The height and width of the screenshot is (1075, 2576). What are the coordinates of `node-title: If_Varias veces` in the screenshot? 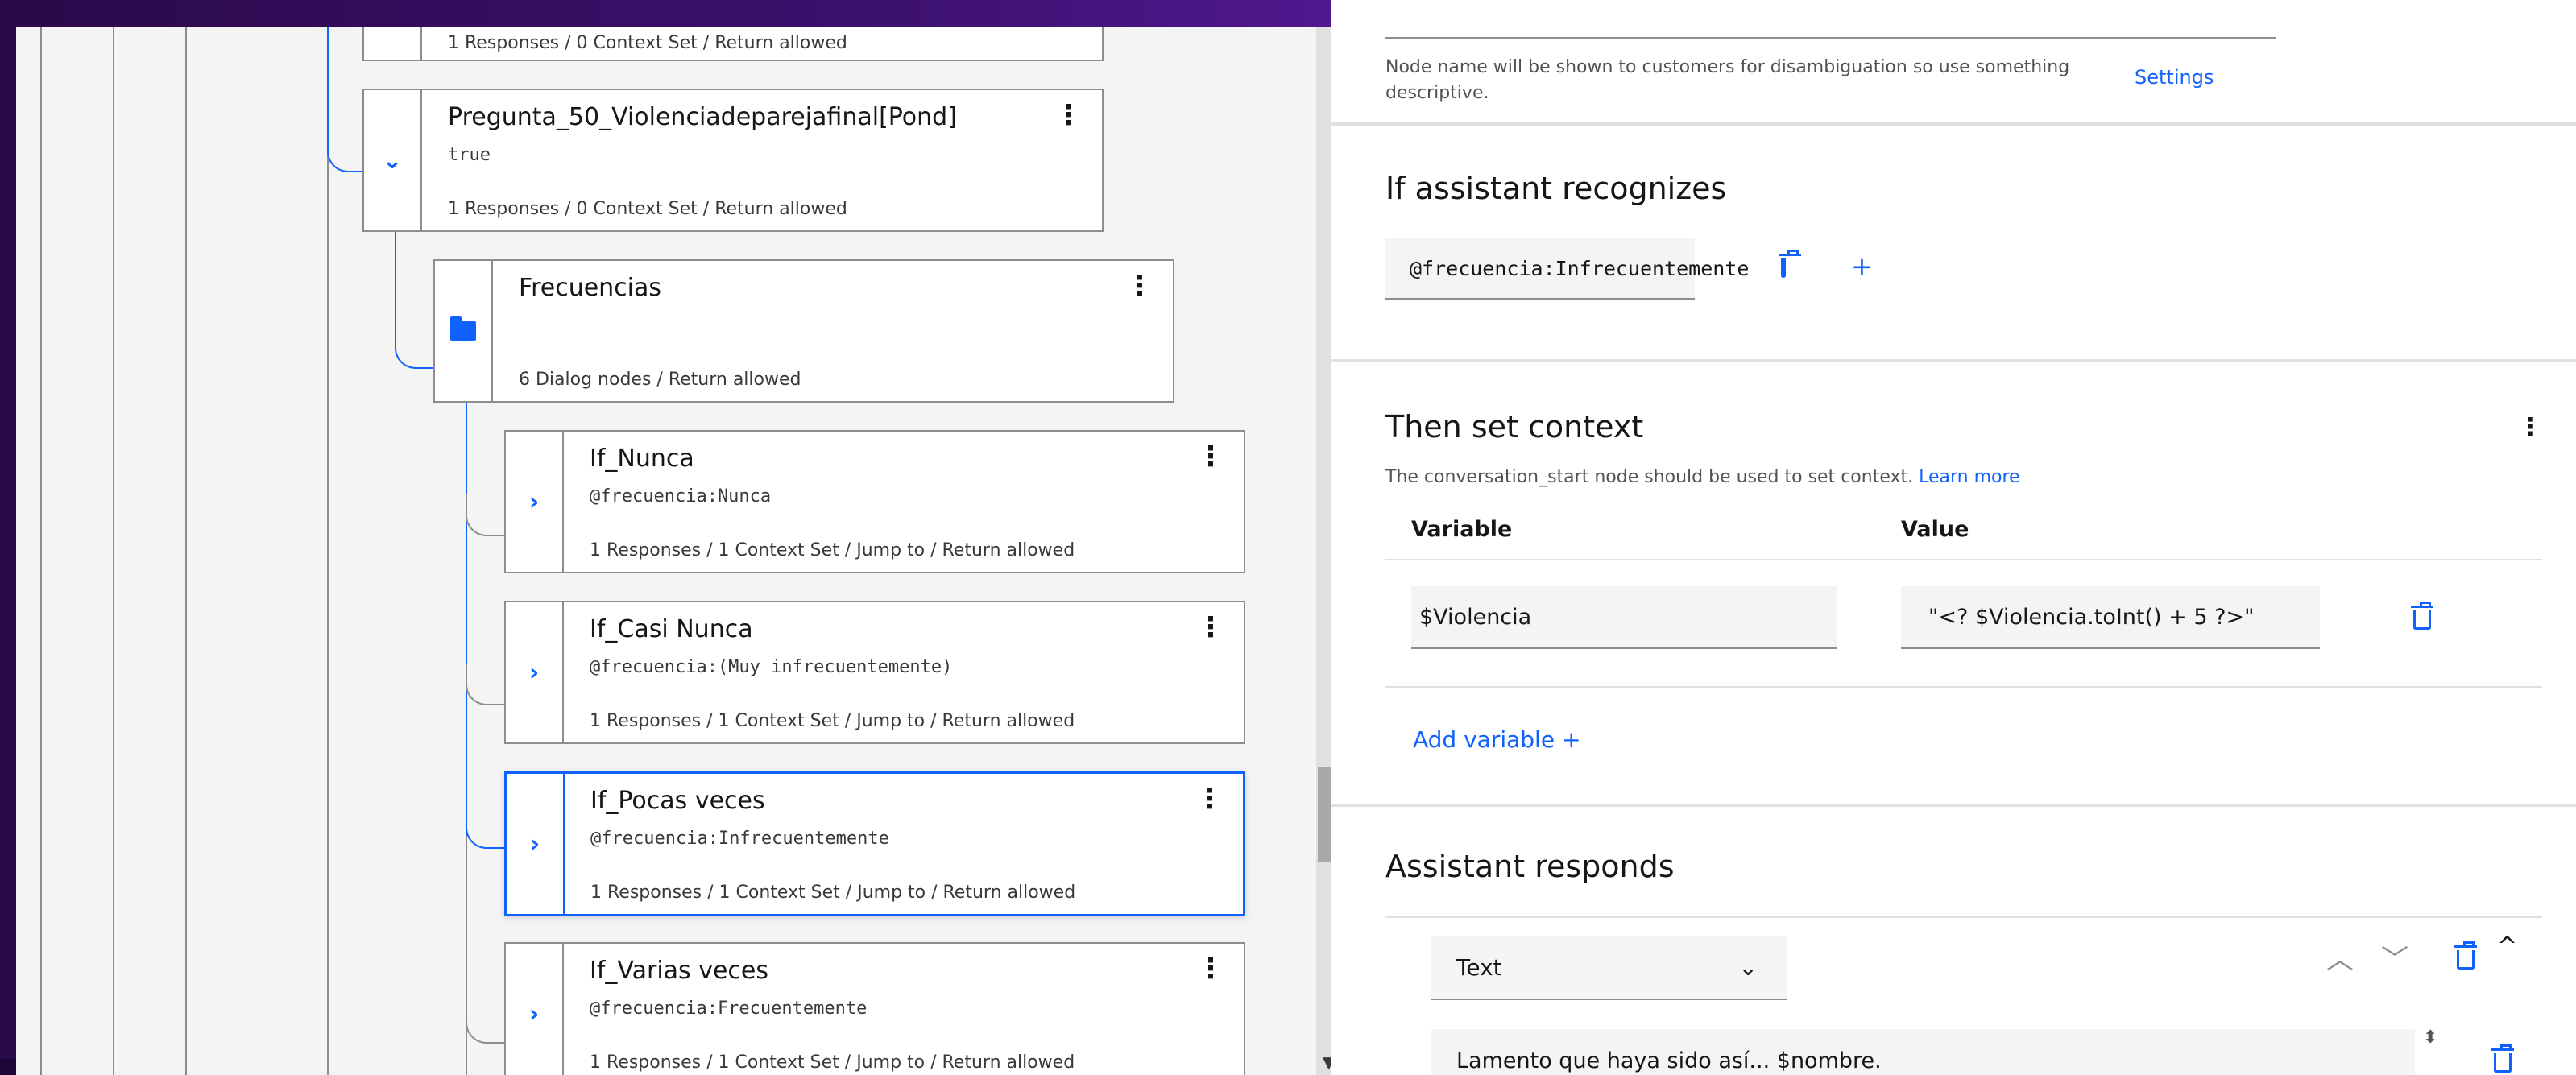 It's located at (679, 971).